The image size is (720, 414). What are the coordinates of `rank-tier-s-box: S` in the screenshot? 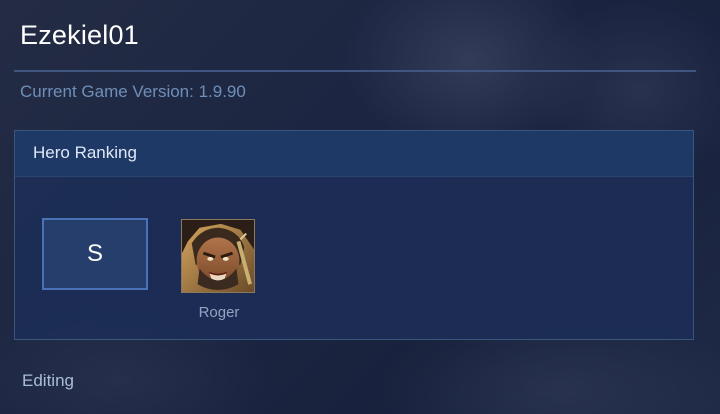 It's located at (95, 254).